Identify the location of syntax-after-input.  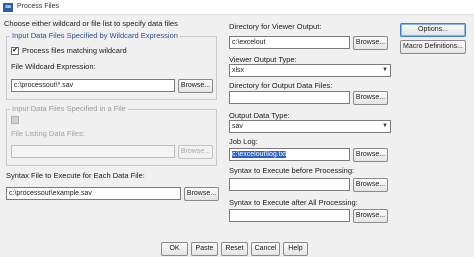
(289, 215).